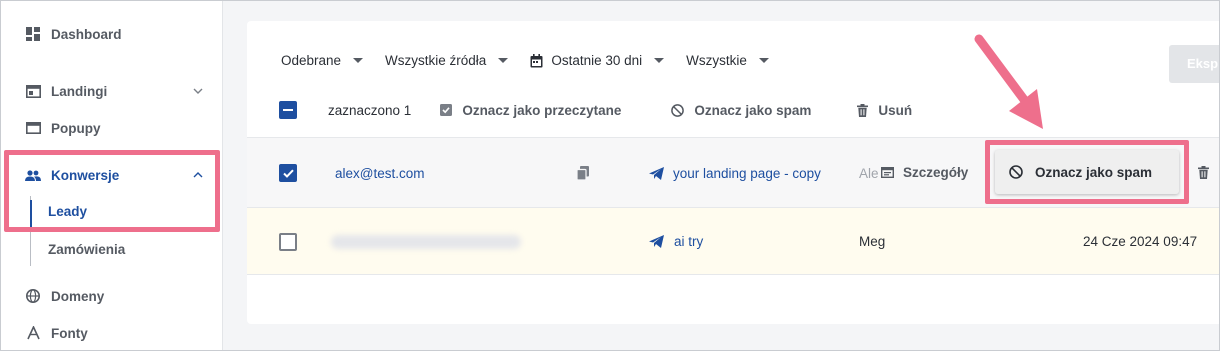  Describe the element at coordinates (936, 172) in the screenshot. I see `details-label: Szczegóły` at that location.